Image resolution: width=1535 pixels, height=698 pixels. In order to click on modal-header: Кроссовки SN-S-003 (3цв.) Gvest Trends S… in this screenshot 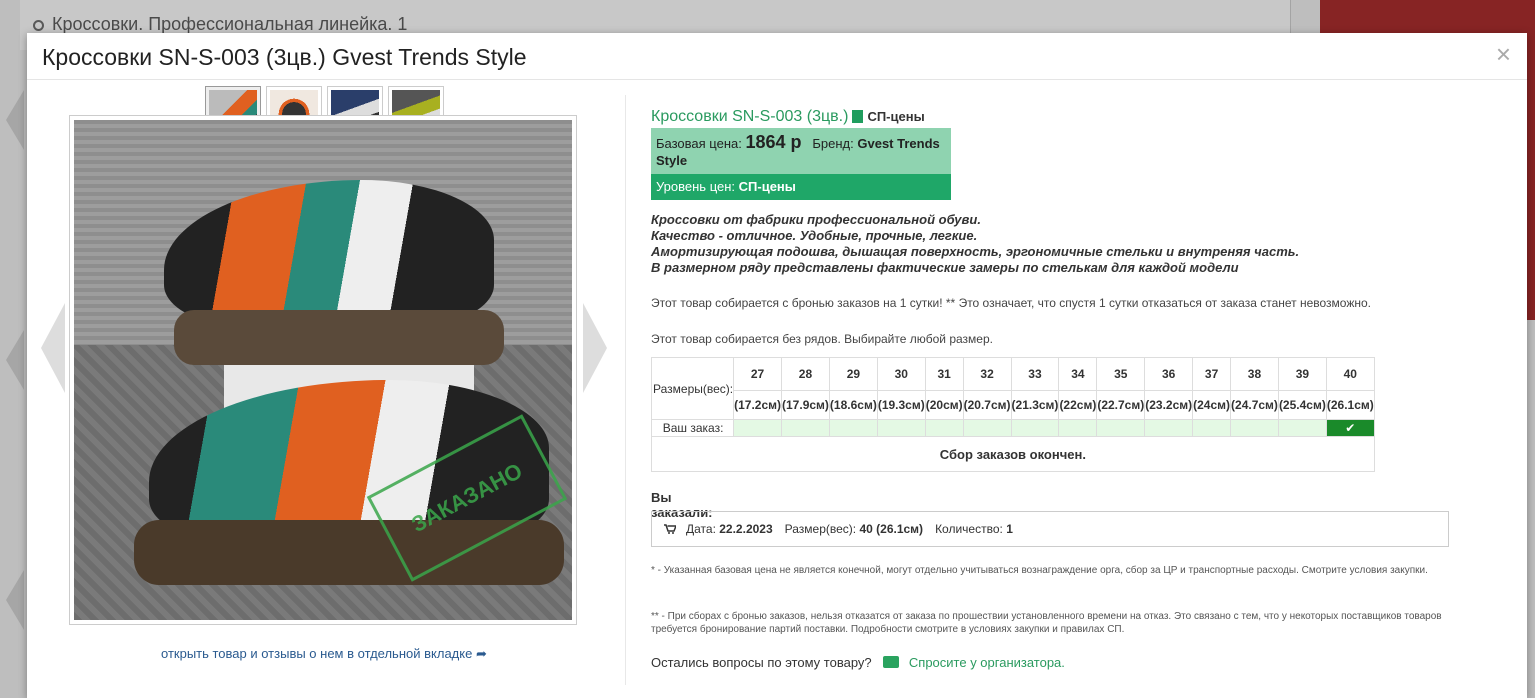, I will do `click(777, 56)`.